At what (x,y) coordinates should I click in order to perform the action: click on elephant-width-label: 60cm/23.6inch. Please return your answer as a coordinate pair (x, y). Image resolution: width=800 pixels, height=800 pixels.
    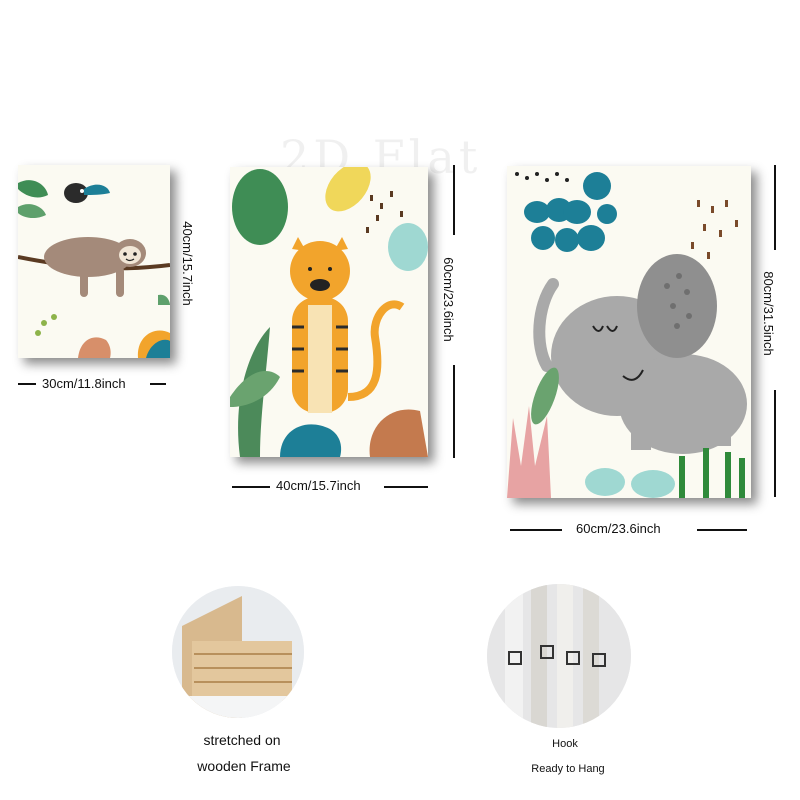
    Looking at the image, I should click on (618, 528).